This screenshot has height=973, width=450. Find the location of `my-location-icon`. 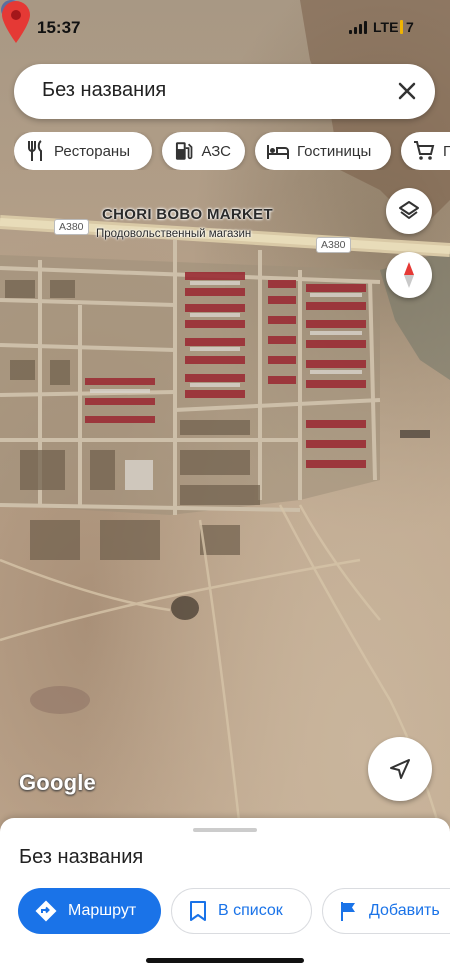

my-location-icon is located at coordinates (400, 769).